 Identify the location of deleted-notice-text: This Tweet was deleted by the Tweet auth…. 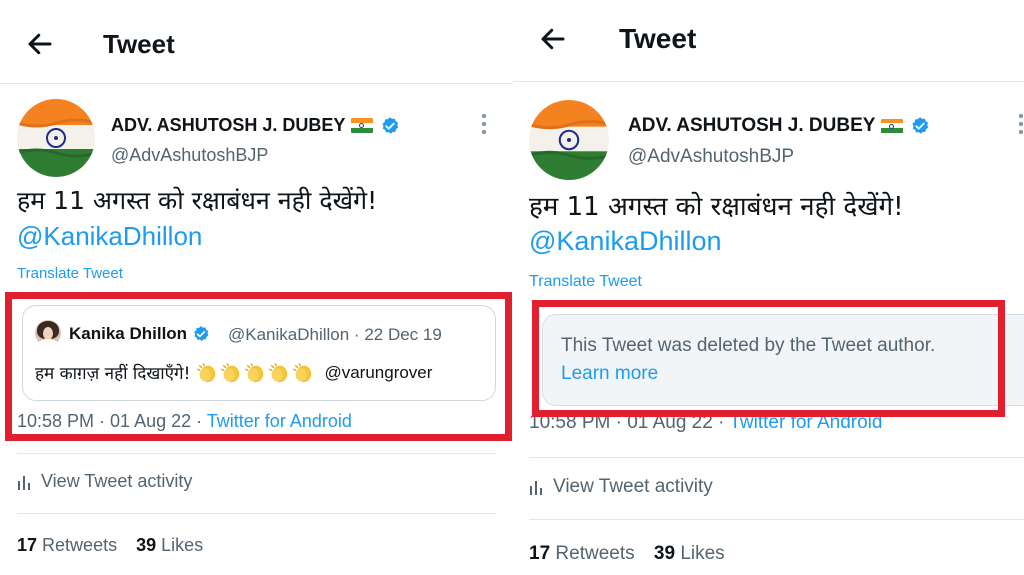
(748, 345).